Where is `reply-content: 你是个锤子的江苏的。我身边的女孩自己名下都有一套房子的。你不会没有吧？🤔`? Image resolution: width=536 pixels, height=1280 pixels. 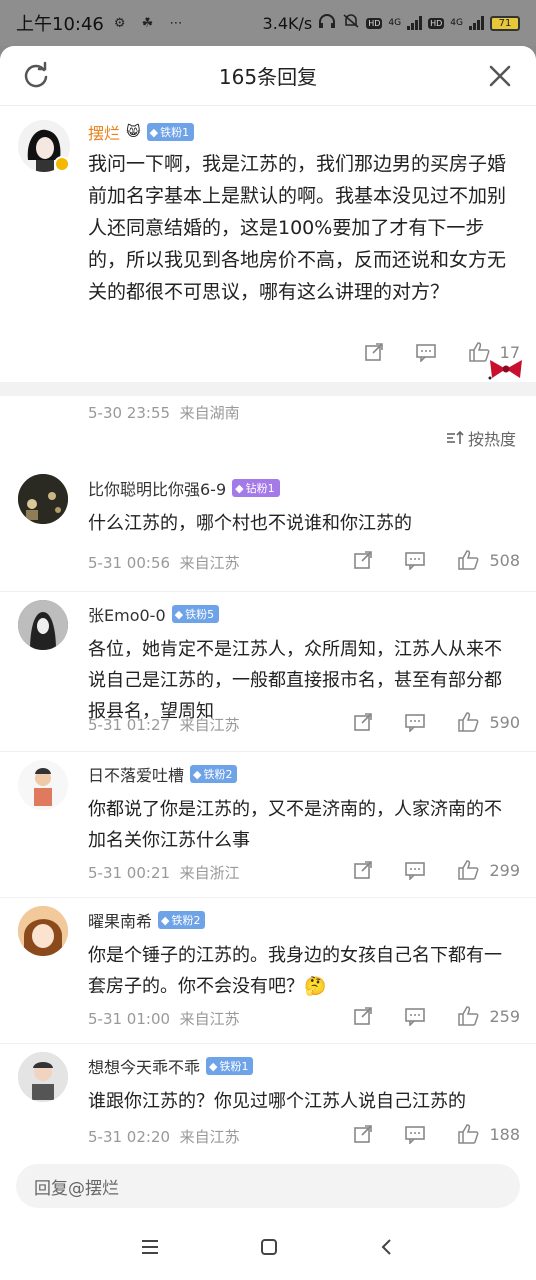
reply-content: 你是个锤子的江苏的。我身边的女孩自己名下都有一套房子的。你不会没有吧？🤔 is located at coordinates (295, 971).